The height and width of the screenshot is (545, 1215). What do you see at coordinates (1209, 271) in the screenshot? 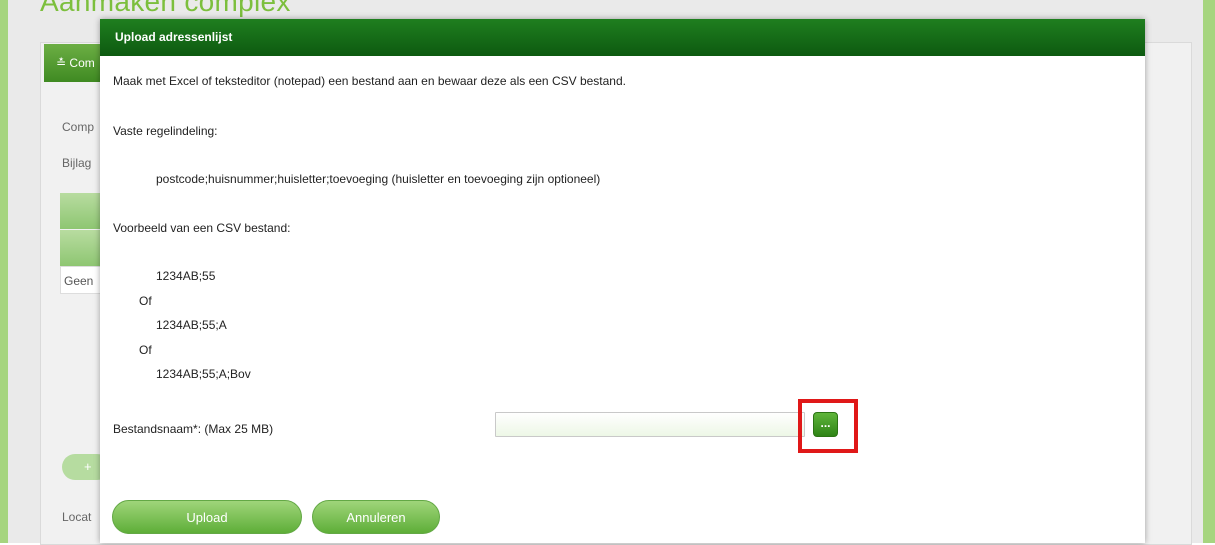
I see `right-green-border` at bounding box center [1209, 271].